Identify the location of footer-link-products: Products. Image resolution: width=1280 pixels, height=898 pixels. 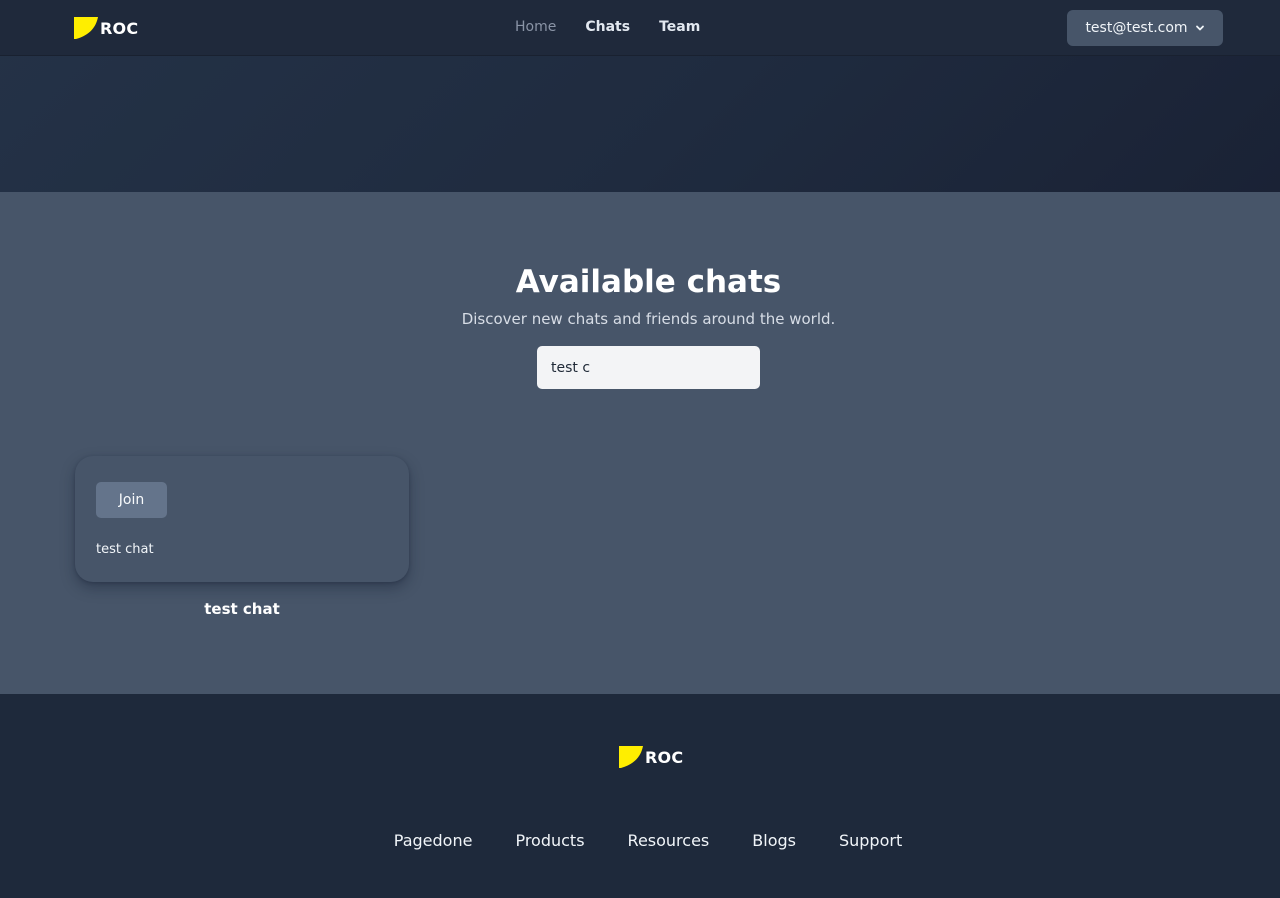
(549, 840).